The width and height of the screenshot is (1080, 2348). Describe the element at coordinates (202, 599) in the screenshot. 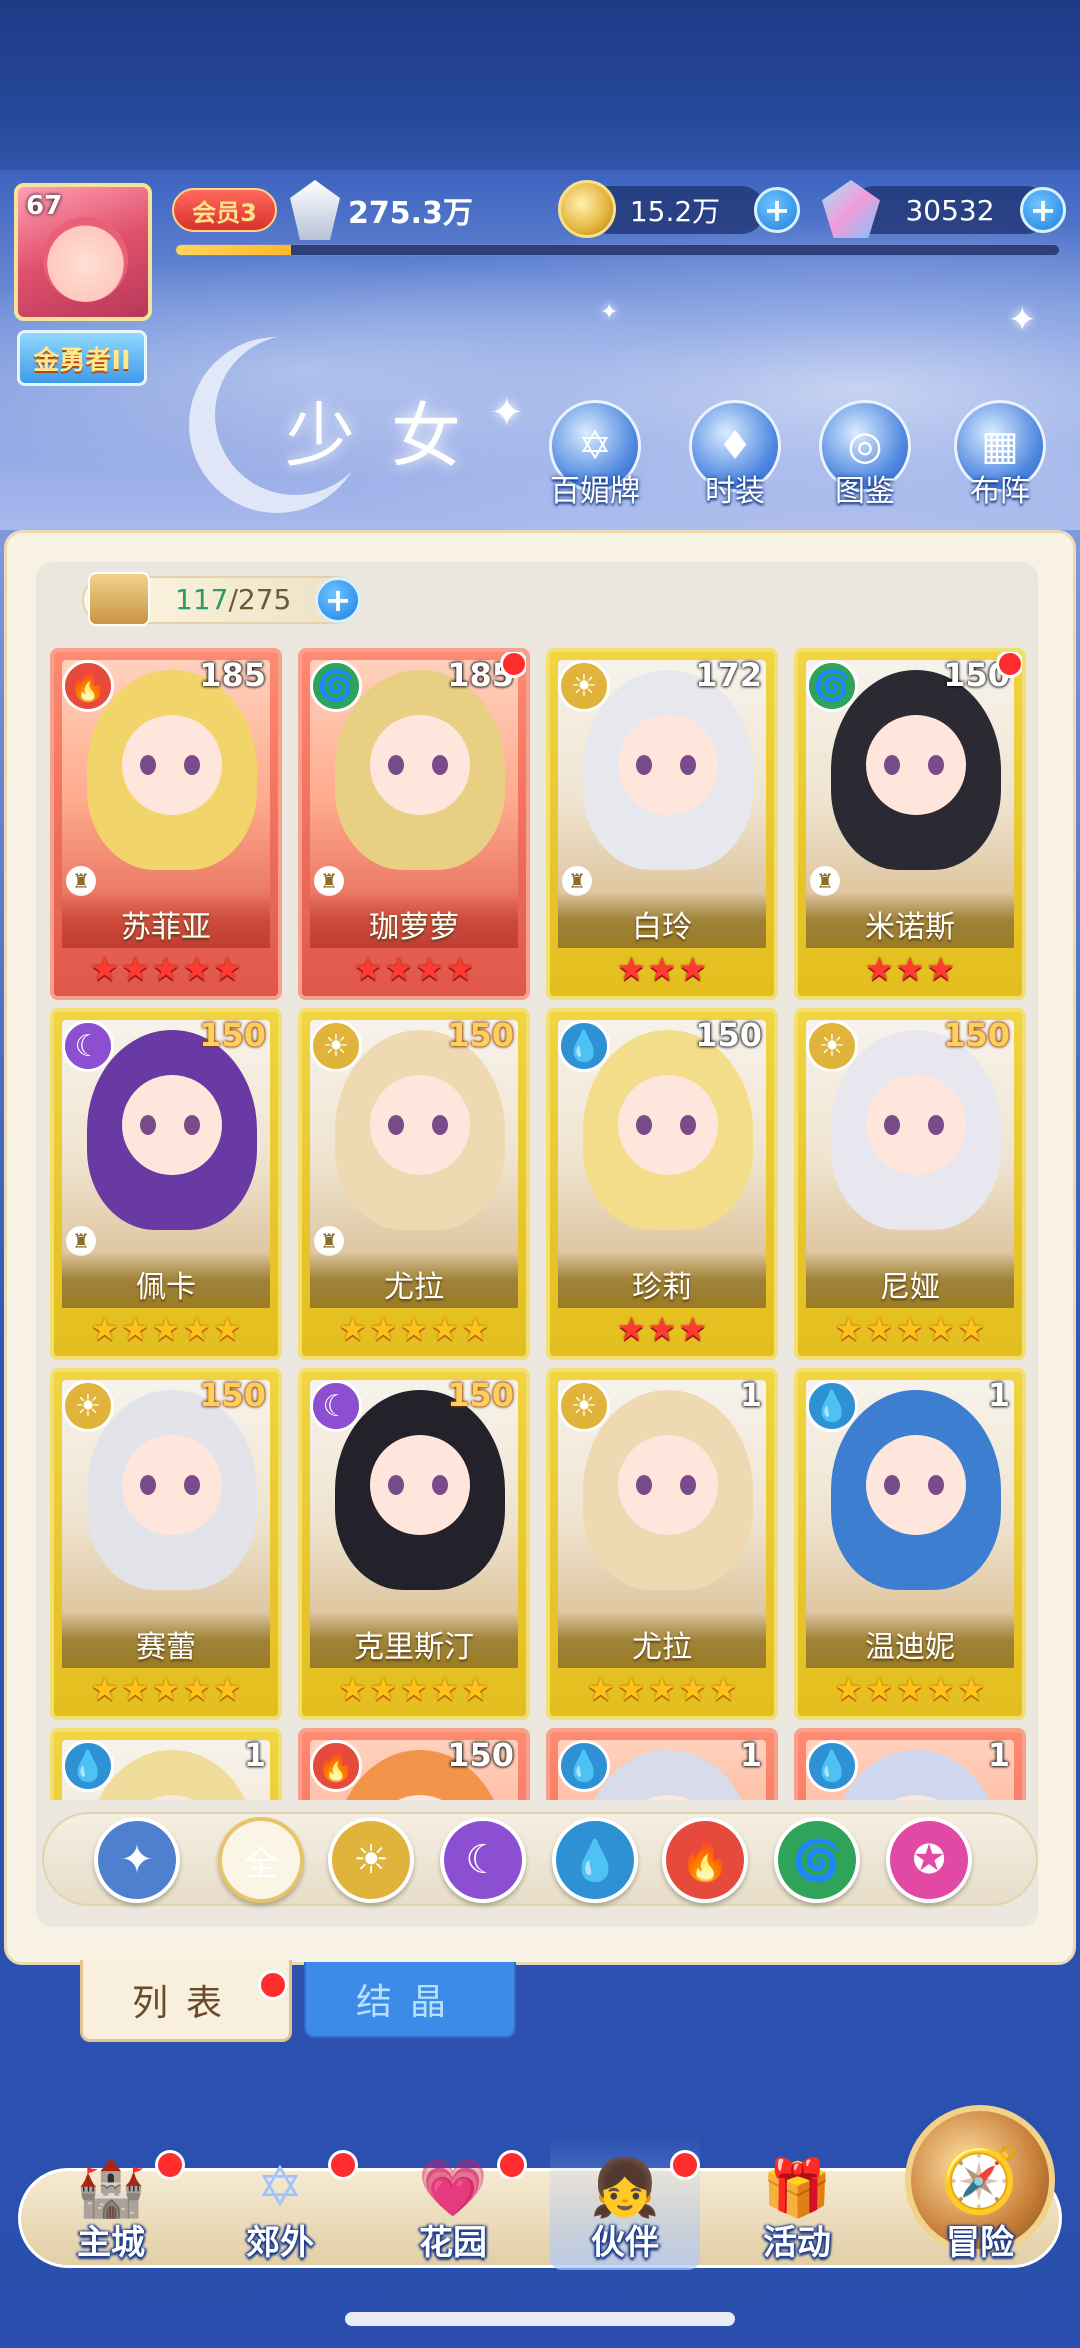

I see `collection-current: 117` at that location.